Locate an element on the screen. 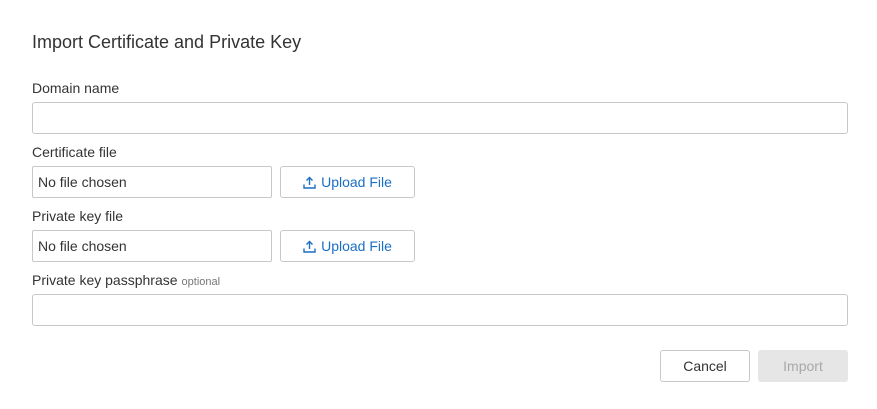 This screenshot has width=877, height=409. domain-name-label: Domain name is located at coordinates (76, 88).